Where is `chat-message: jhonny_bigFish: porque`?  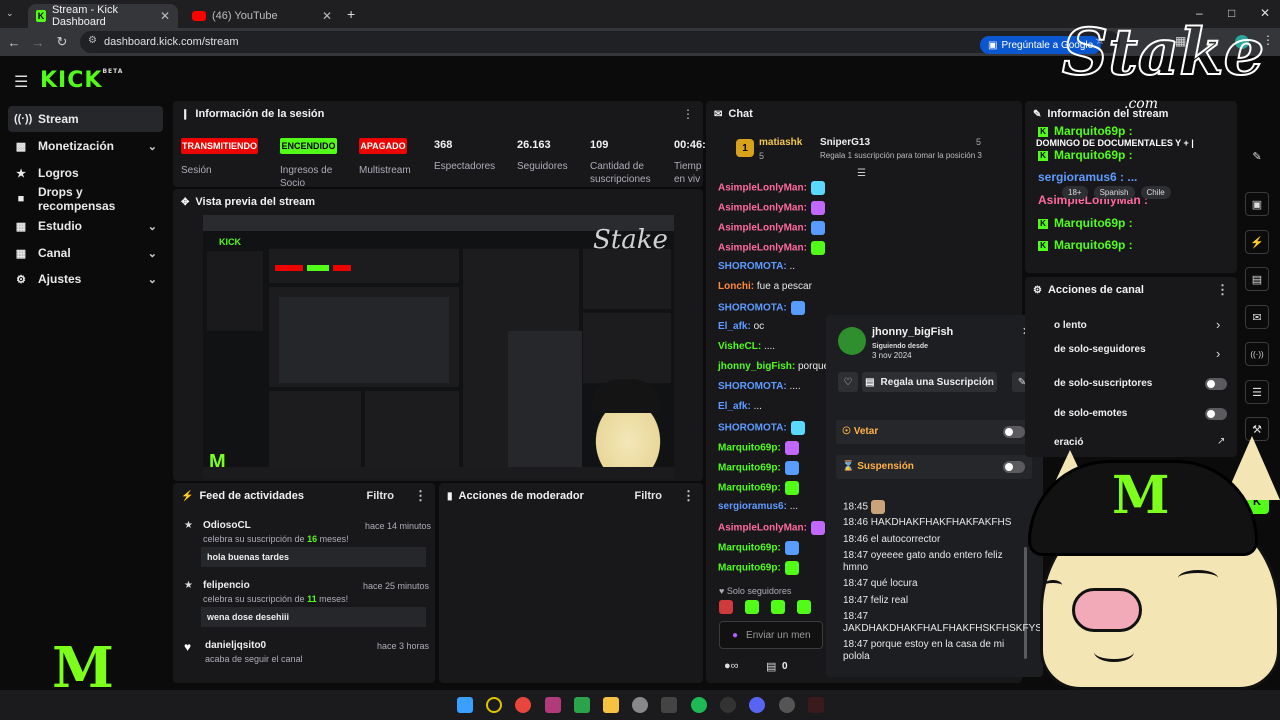
chat-message: jhonny_bigFish: porque is located at coordinates (773, 366).